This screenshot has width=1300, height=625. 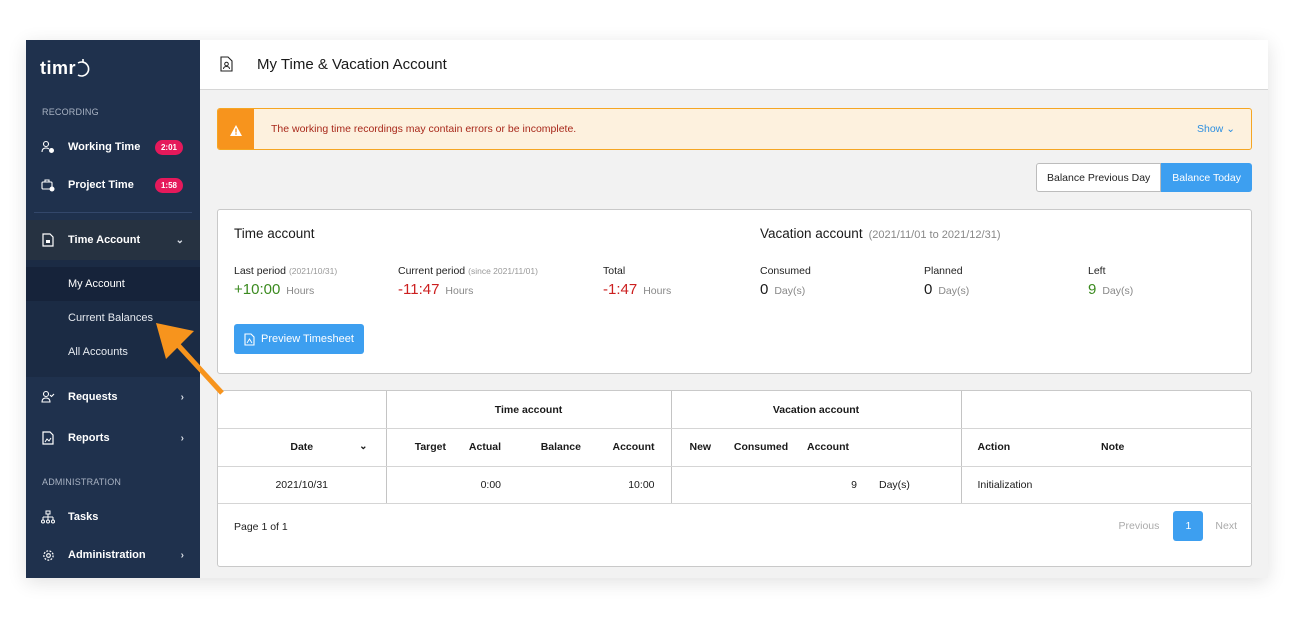 What do you see at coordinates (696, 485) in the screenshot?
I see `cell-new` at bounding box center [696, 485].